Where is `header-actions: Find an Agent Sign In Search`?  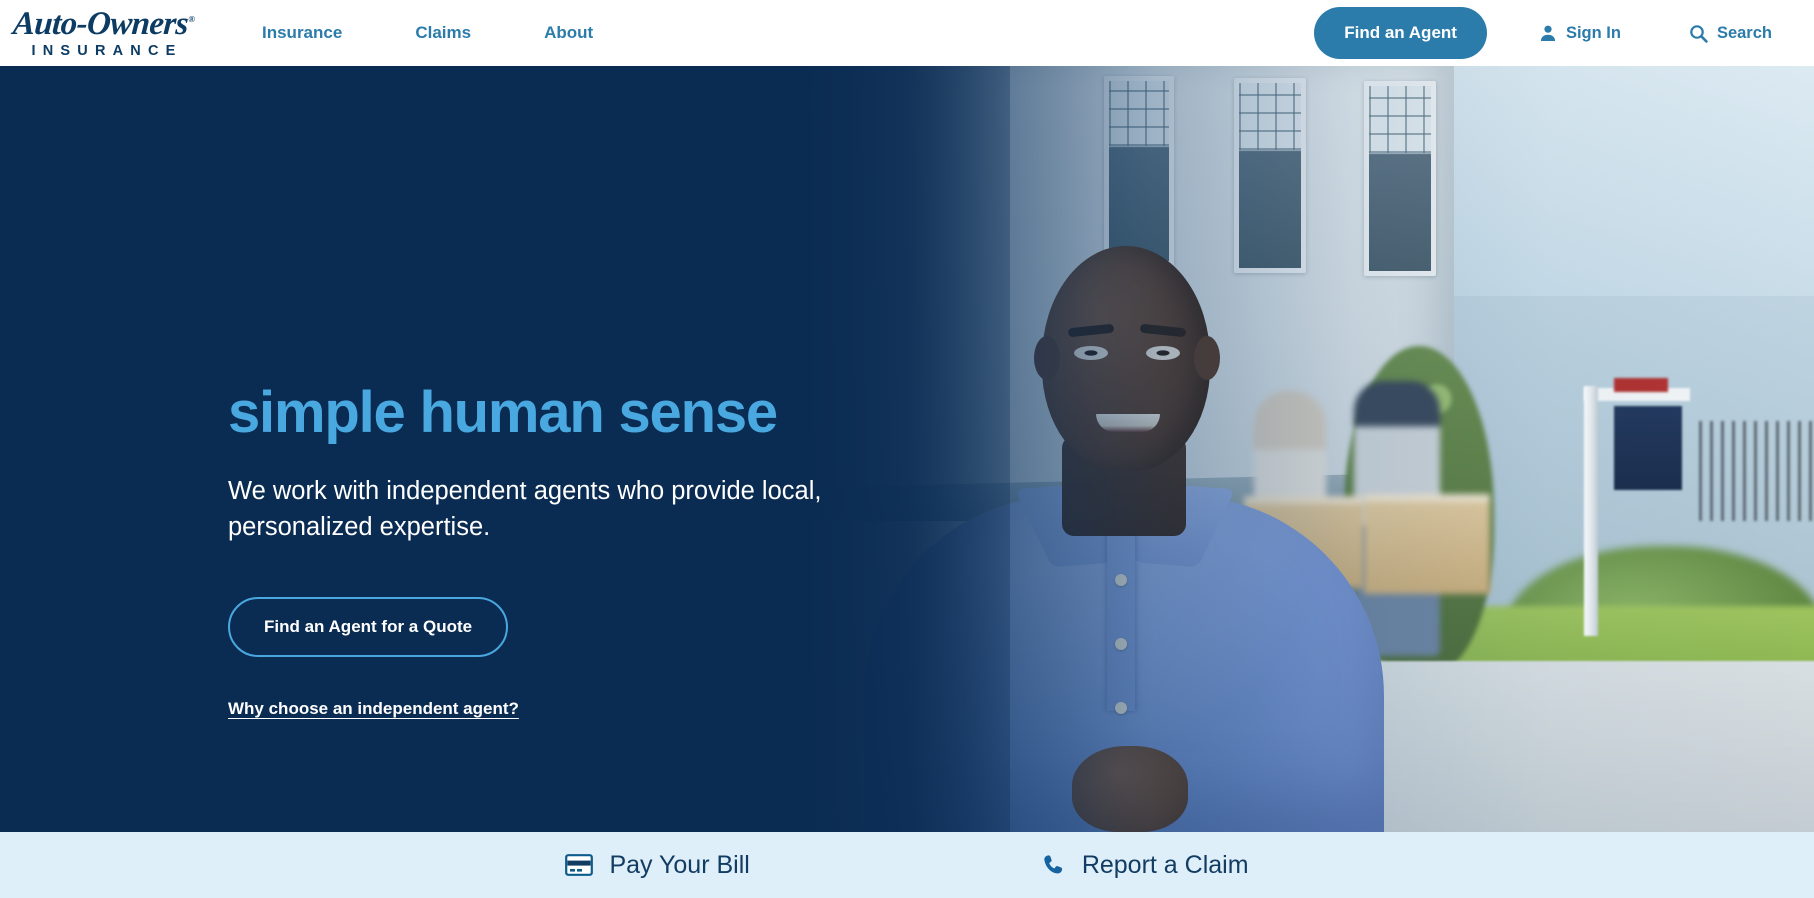 header-actions: Find an Agent Sign In Search is located at coordinates (1564, 33).